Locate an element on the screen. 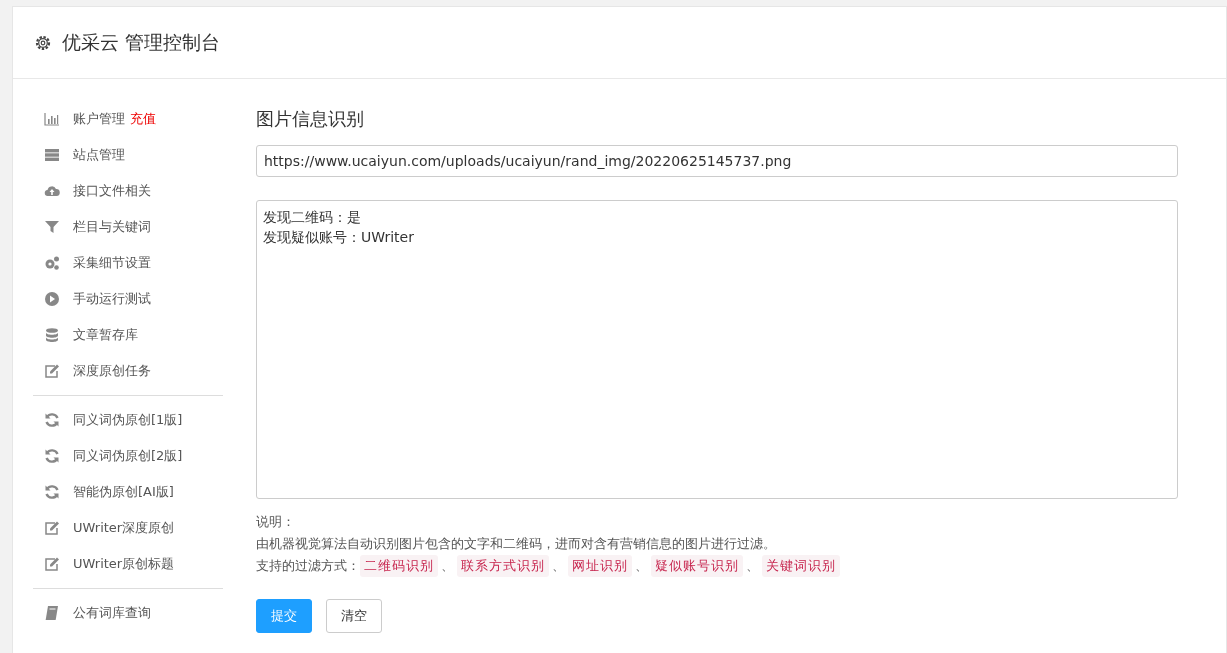  sidebar-item: 手动运行测试 is located at coordinates (133, 299).